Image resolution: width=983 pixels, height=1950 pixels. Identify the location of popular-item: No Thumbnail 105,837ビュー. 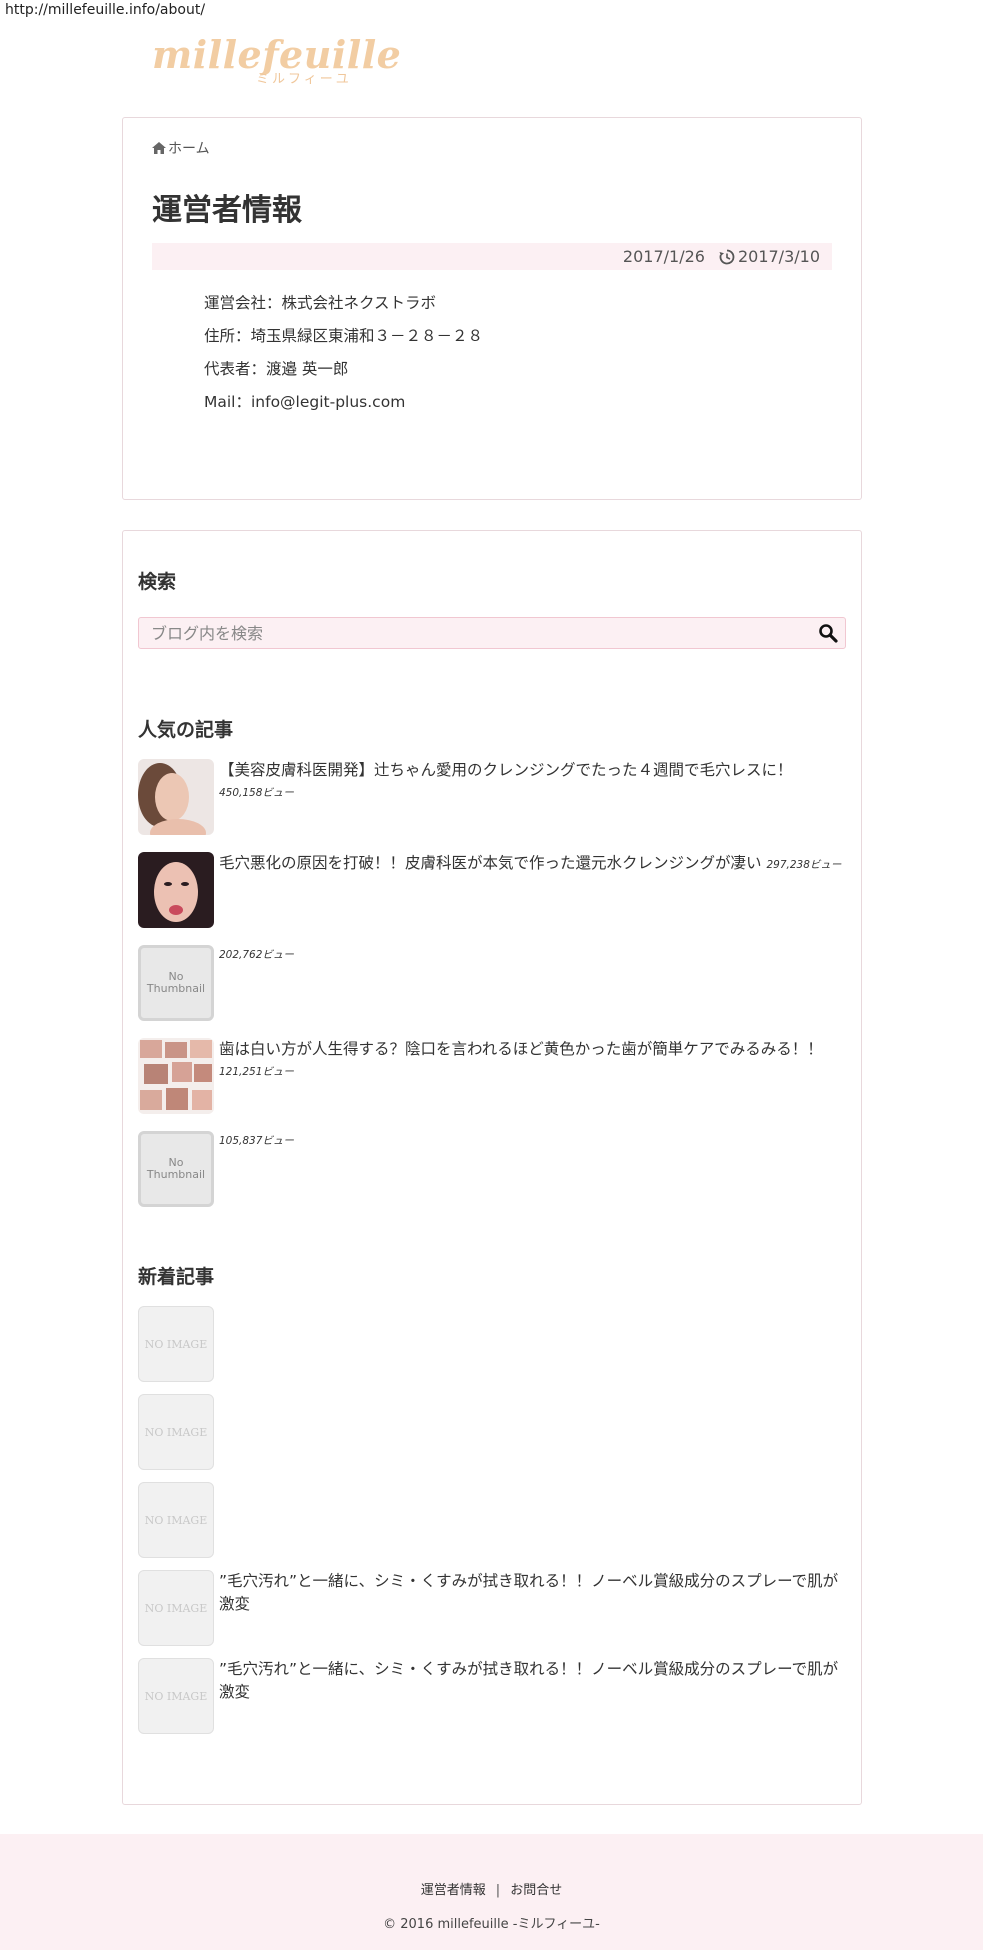
(493, 1169).